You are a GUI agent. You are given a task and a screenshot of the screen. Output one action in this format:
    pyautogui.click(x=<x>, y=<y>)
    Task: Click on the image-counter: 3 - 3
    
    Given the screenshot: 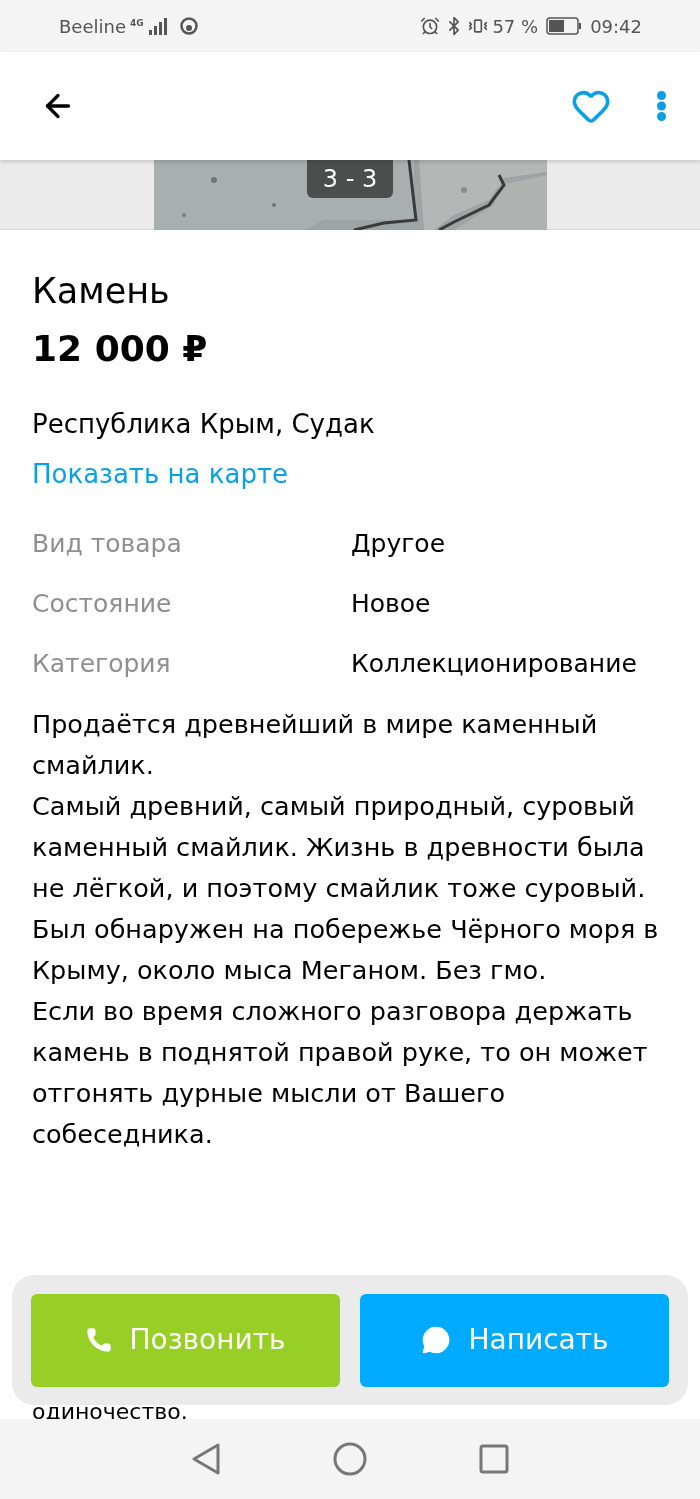 What is the action you would take?
    pyautogui.click(x=350, y=179)
    